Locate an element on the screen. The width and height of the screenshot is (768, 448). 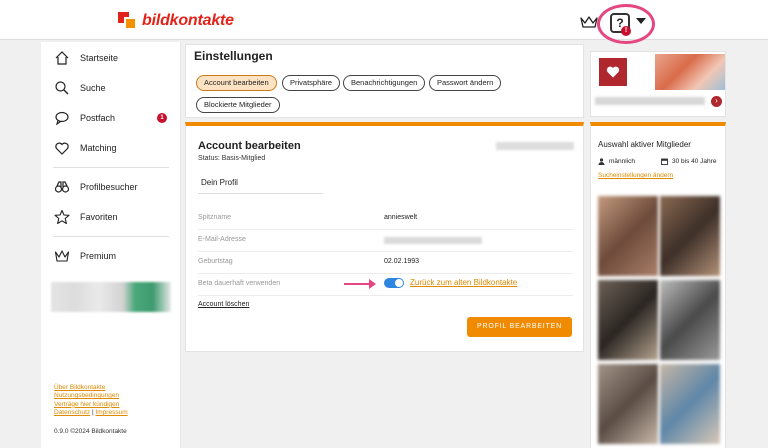
membership-status: Status: Basis-Mitglied is located at coordinates (232, 158).